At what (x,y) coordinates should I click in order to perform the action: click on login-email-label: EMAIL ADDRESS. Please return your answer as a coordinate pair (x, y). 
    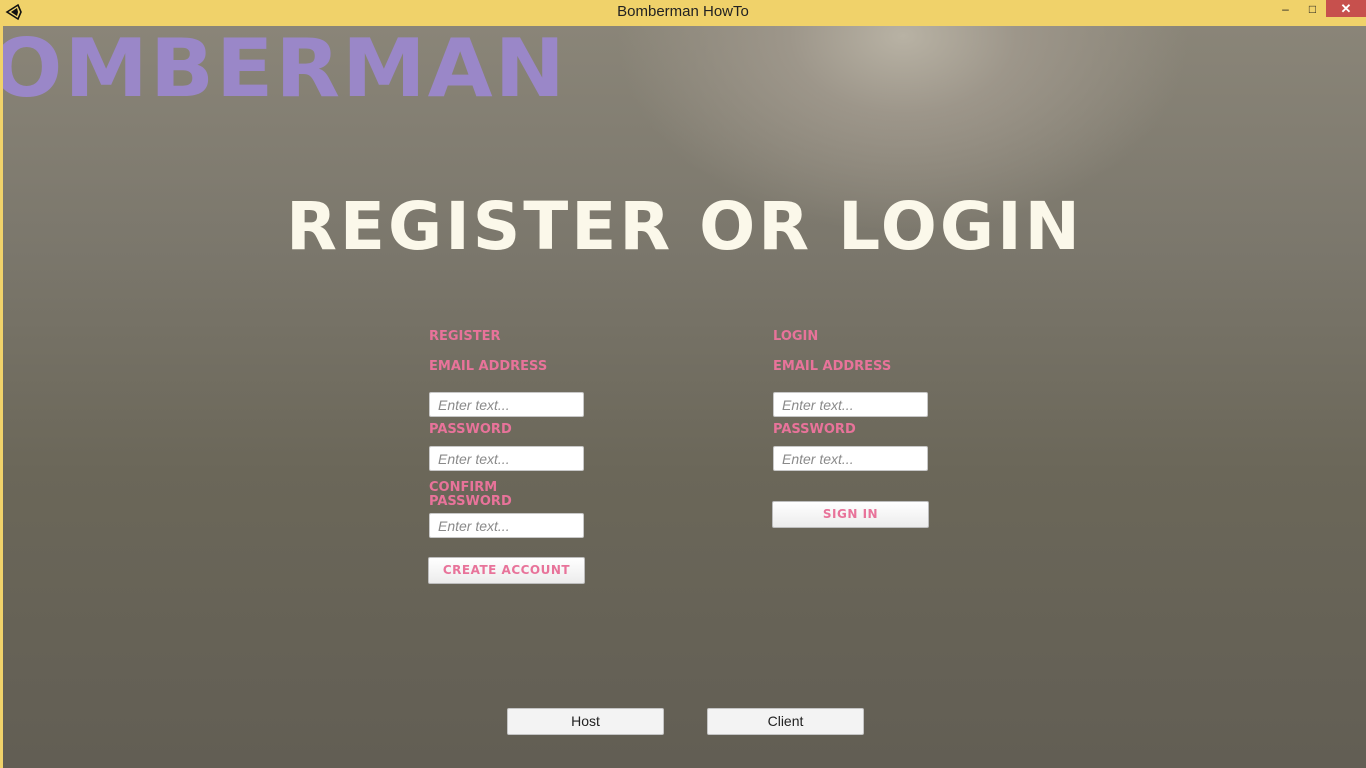
    Looking at the image, I should click on (832, 366).